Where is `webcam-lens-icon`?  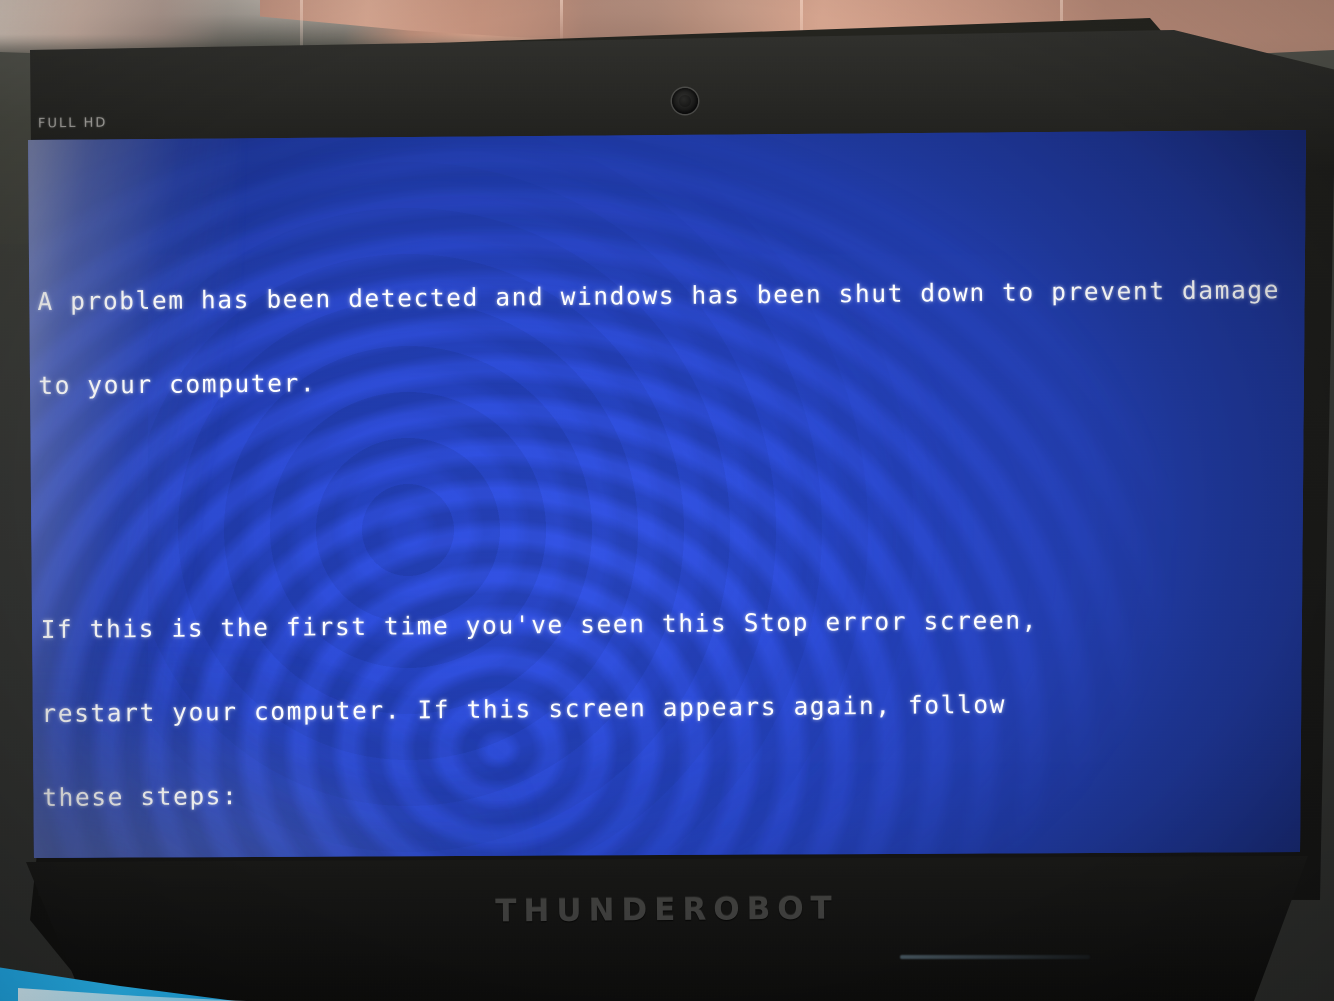
webcam-lens-icon is located at coordinates (685, 101).